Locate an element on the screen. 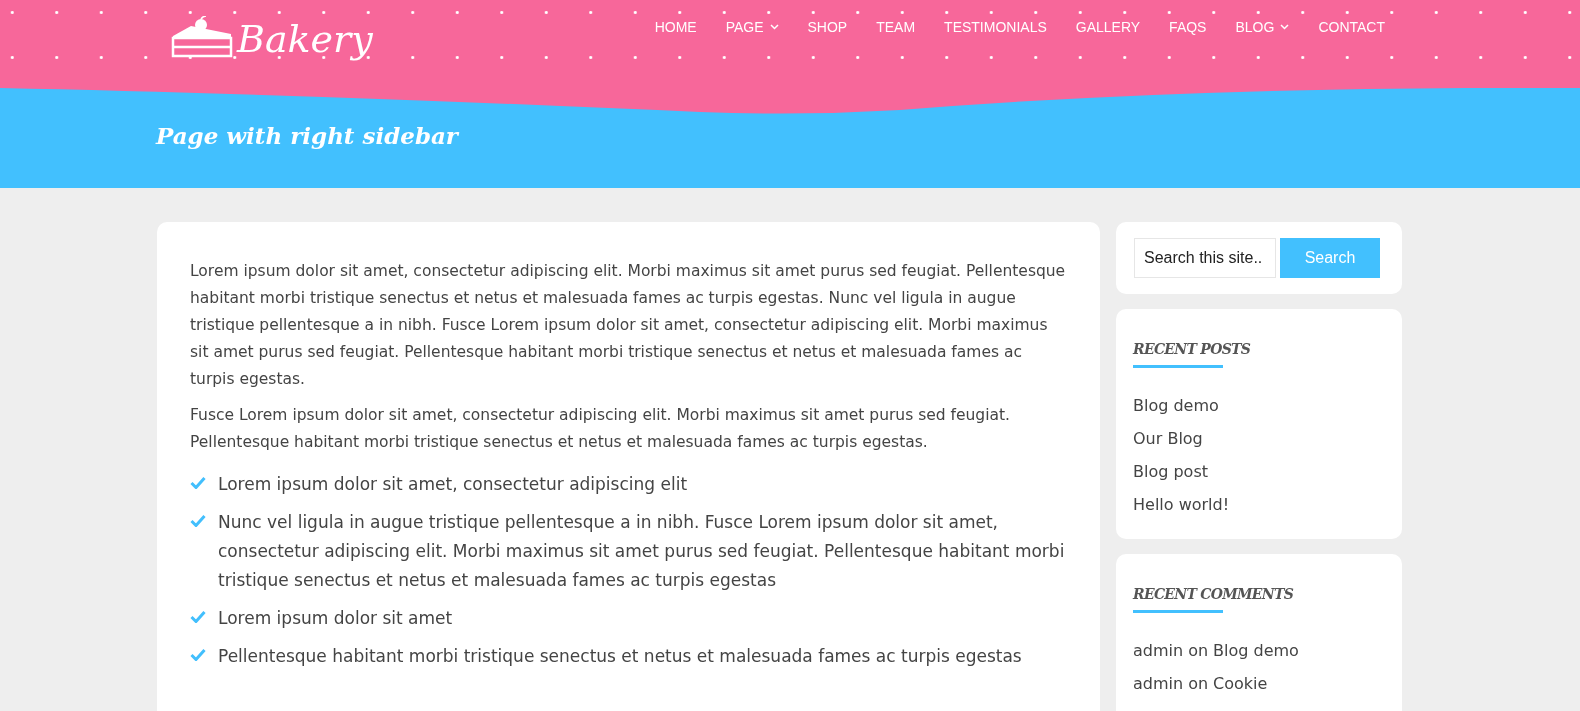  nav-link: TESTIMONIALS is located at coordinates (995, 27).